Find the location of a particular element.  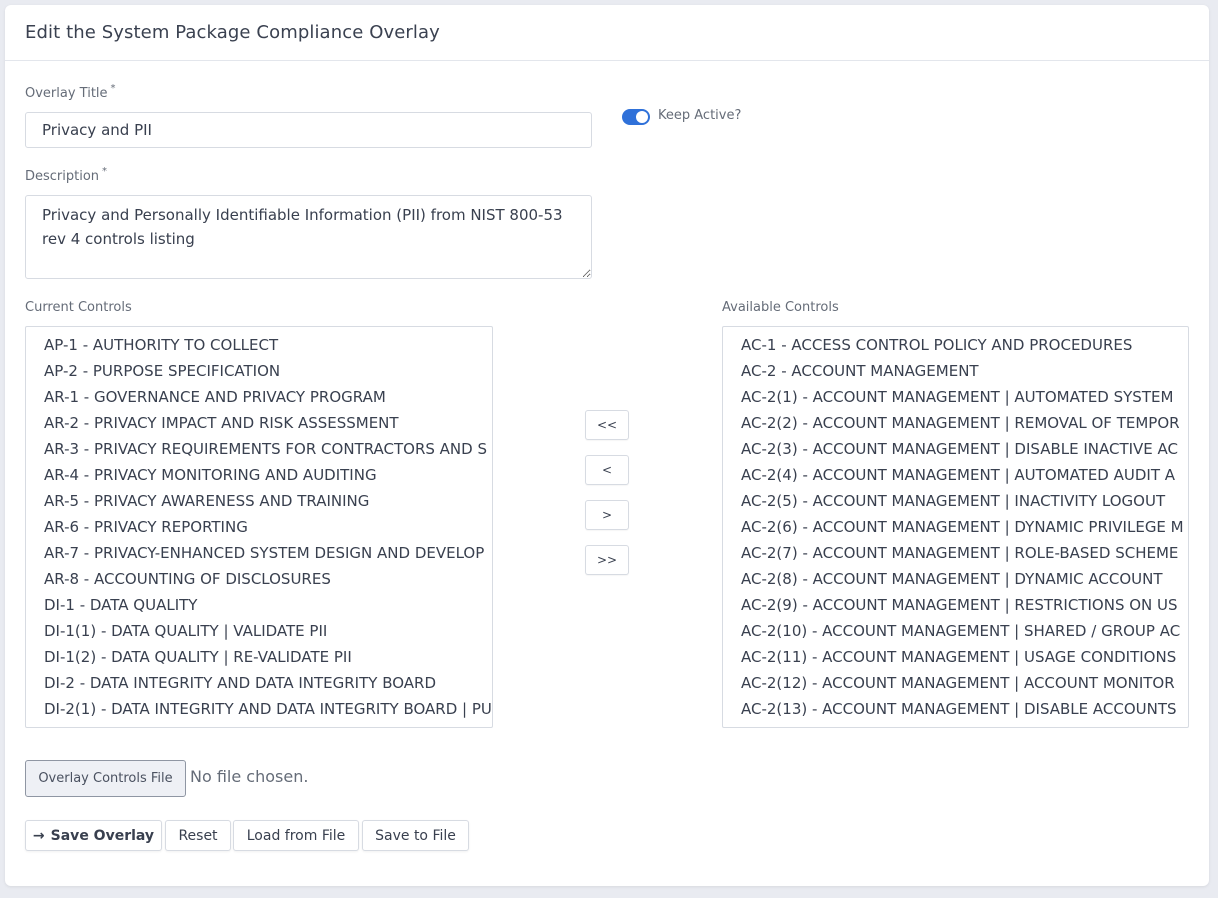

keep-active-label: Keep Active? is located at coordinates (700, 115).